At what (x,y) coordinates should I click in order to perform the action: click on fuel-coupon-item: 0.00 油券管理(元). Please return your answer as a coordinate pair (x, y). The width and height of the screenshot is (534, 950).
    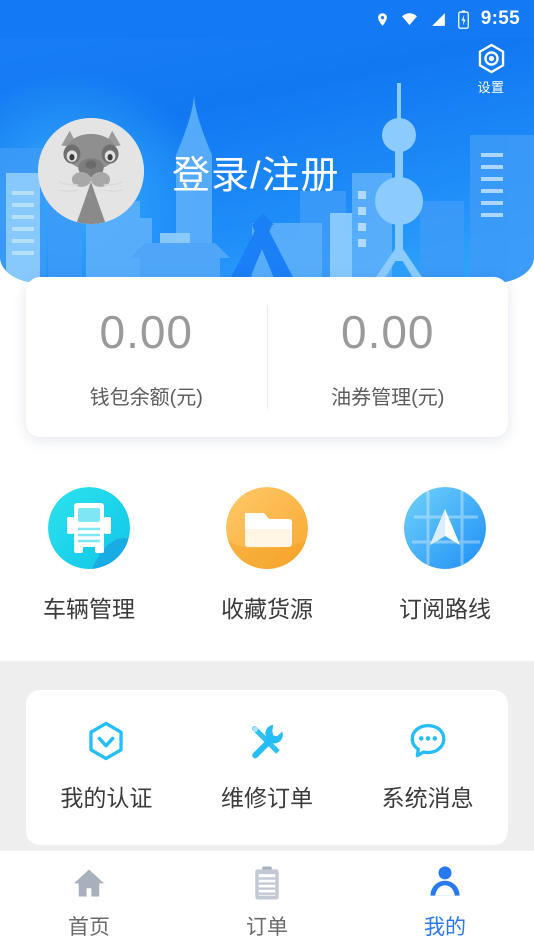
    Looking at the image, I should click on (388, 357).